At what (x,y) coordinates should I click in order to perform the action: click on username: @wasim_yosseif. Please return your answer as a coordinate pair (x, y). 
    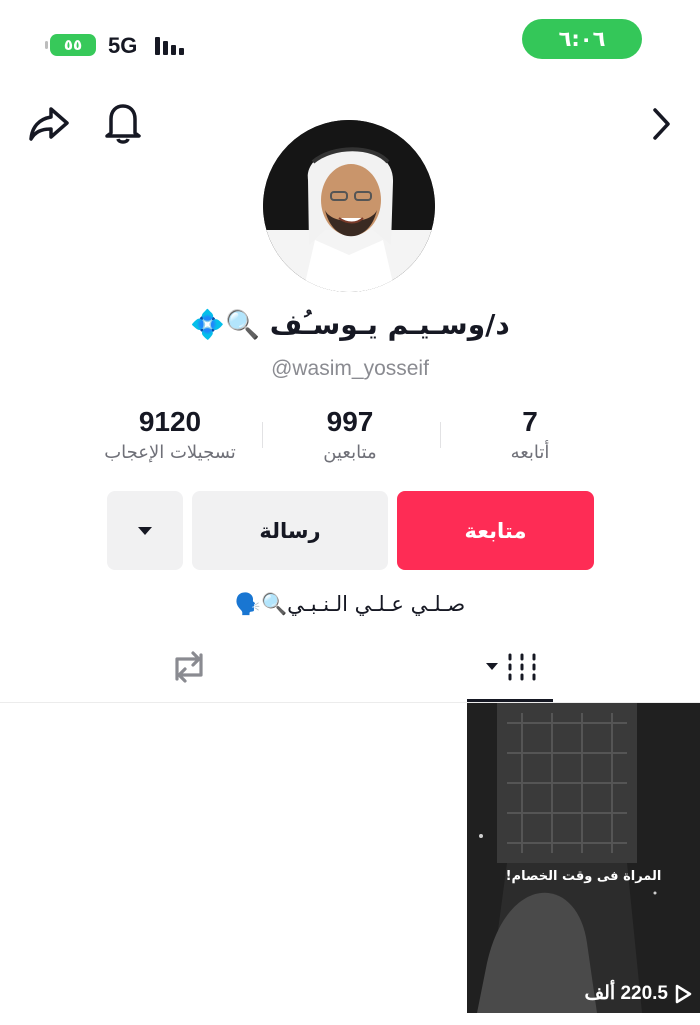
    Looking at the image, I should click on (350, 368).